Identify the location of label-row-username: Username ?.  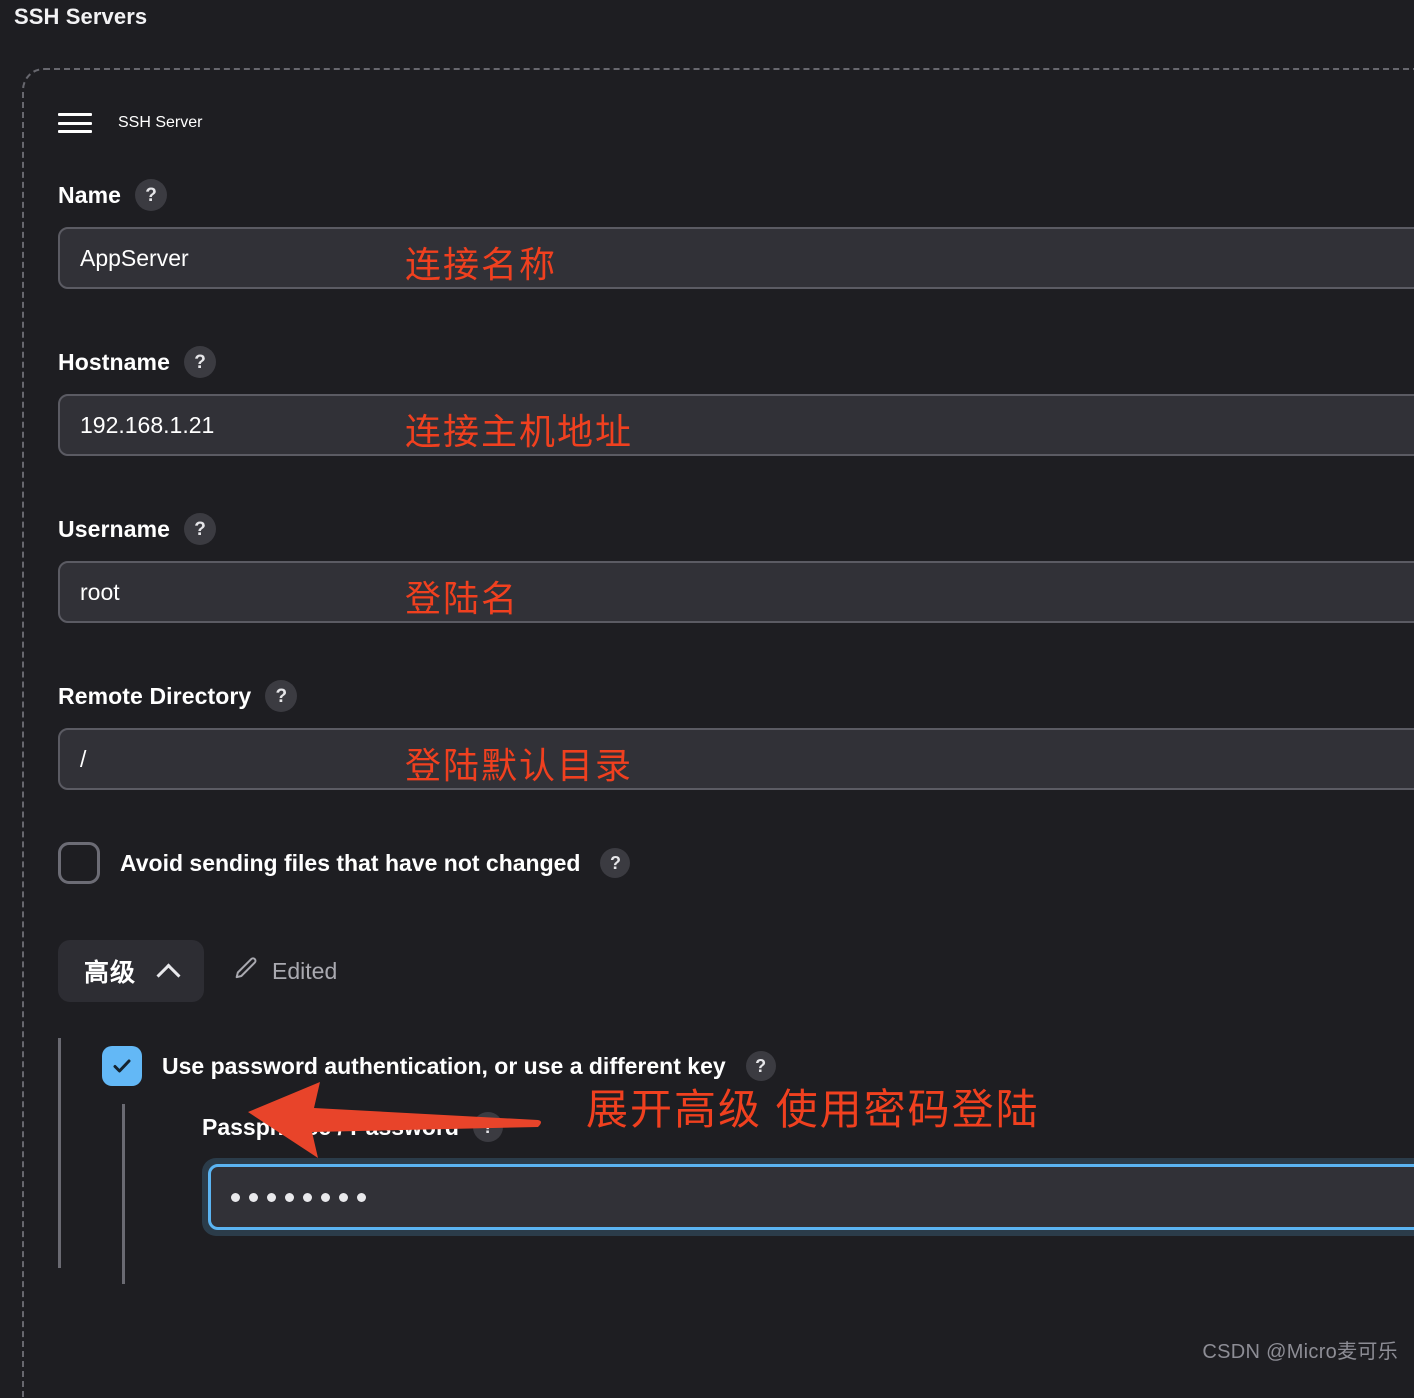
(736, 529).